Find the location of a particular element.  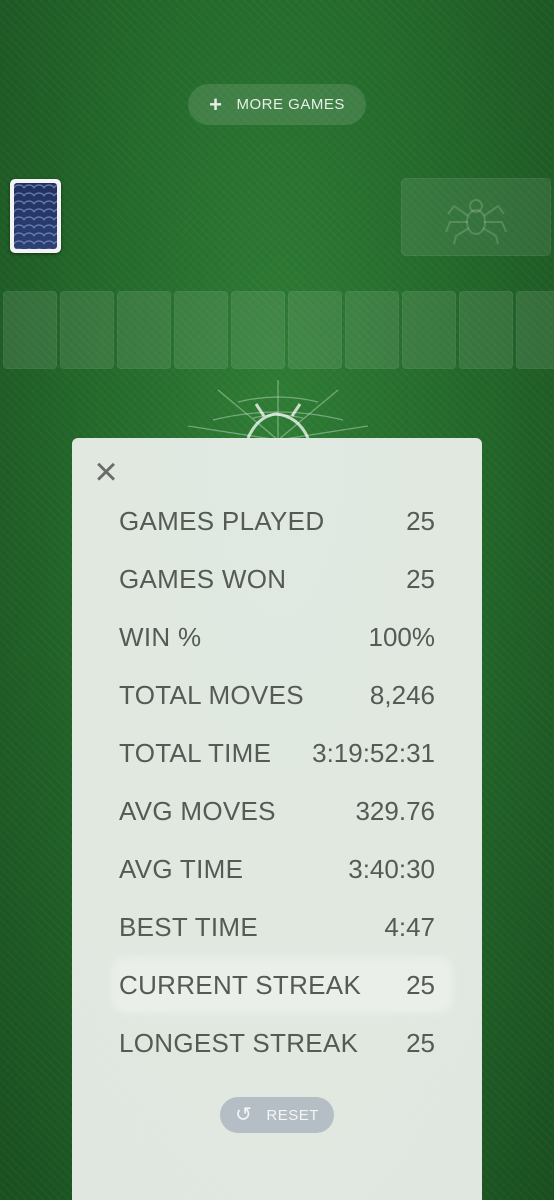

stat-row-win-percent: WIN % 100% is located at coordinates (277, 637).